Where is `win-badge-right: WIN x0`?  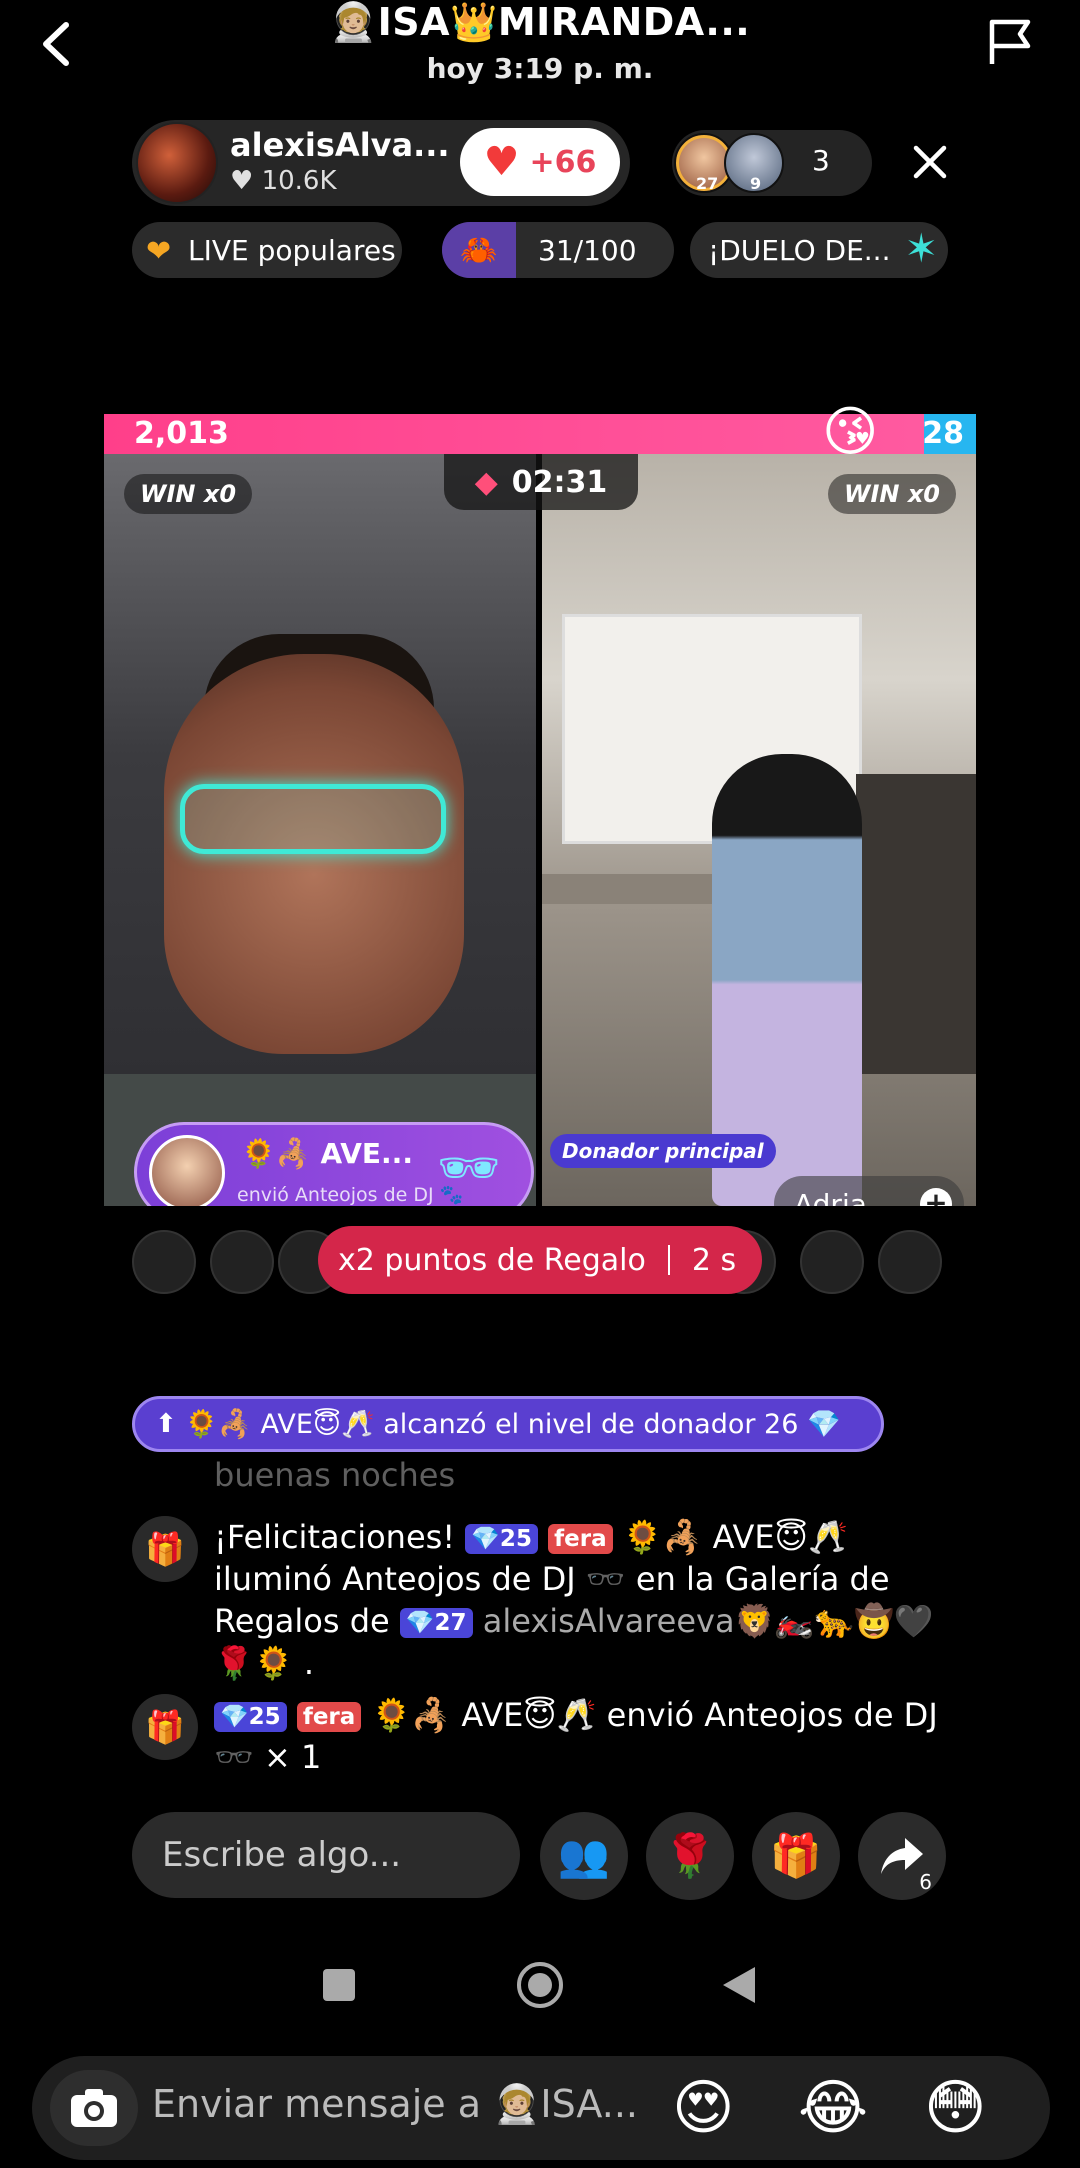
win-badge-right: WIN x0 is located at coordinates (891, 494).